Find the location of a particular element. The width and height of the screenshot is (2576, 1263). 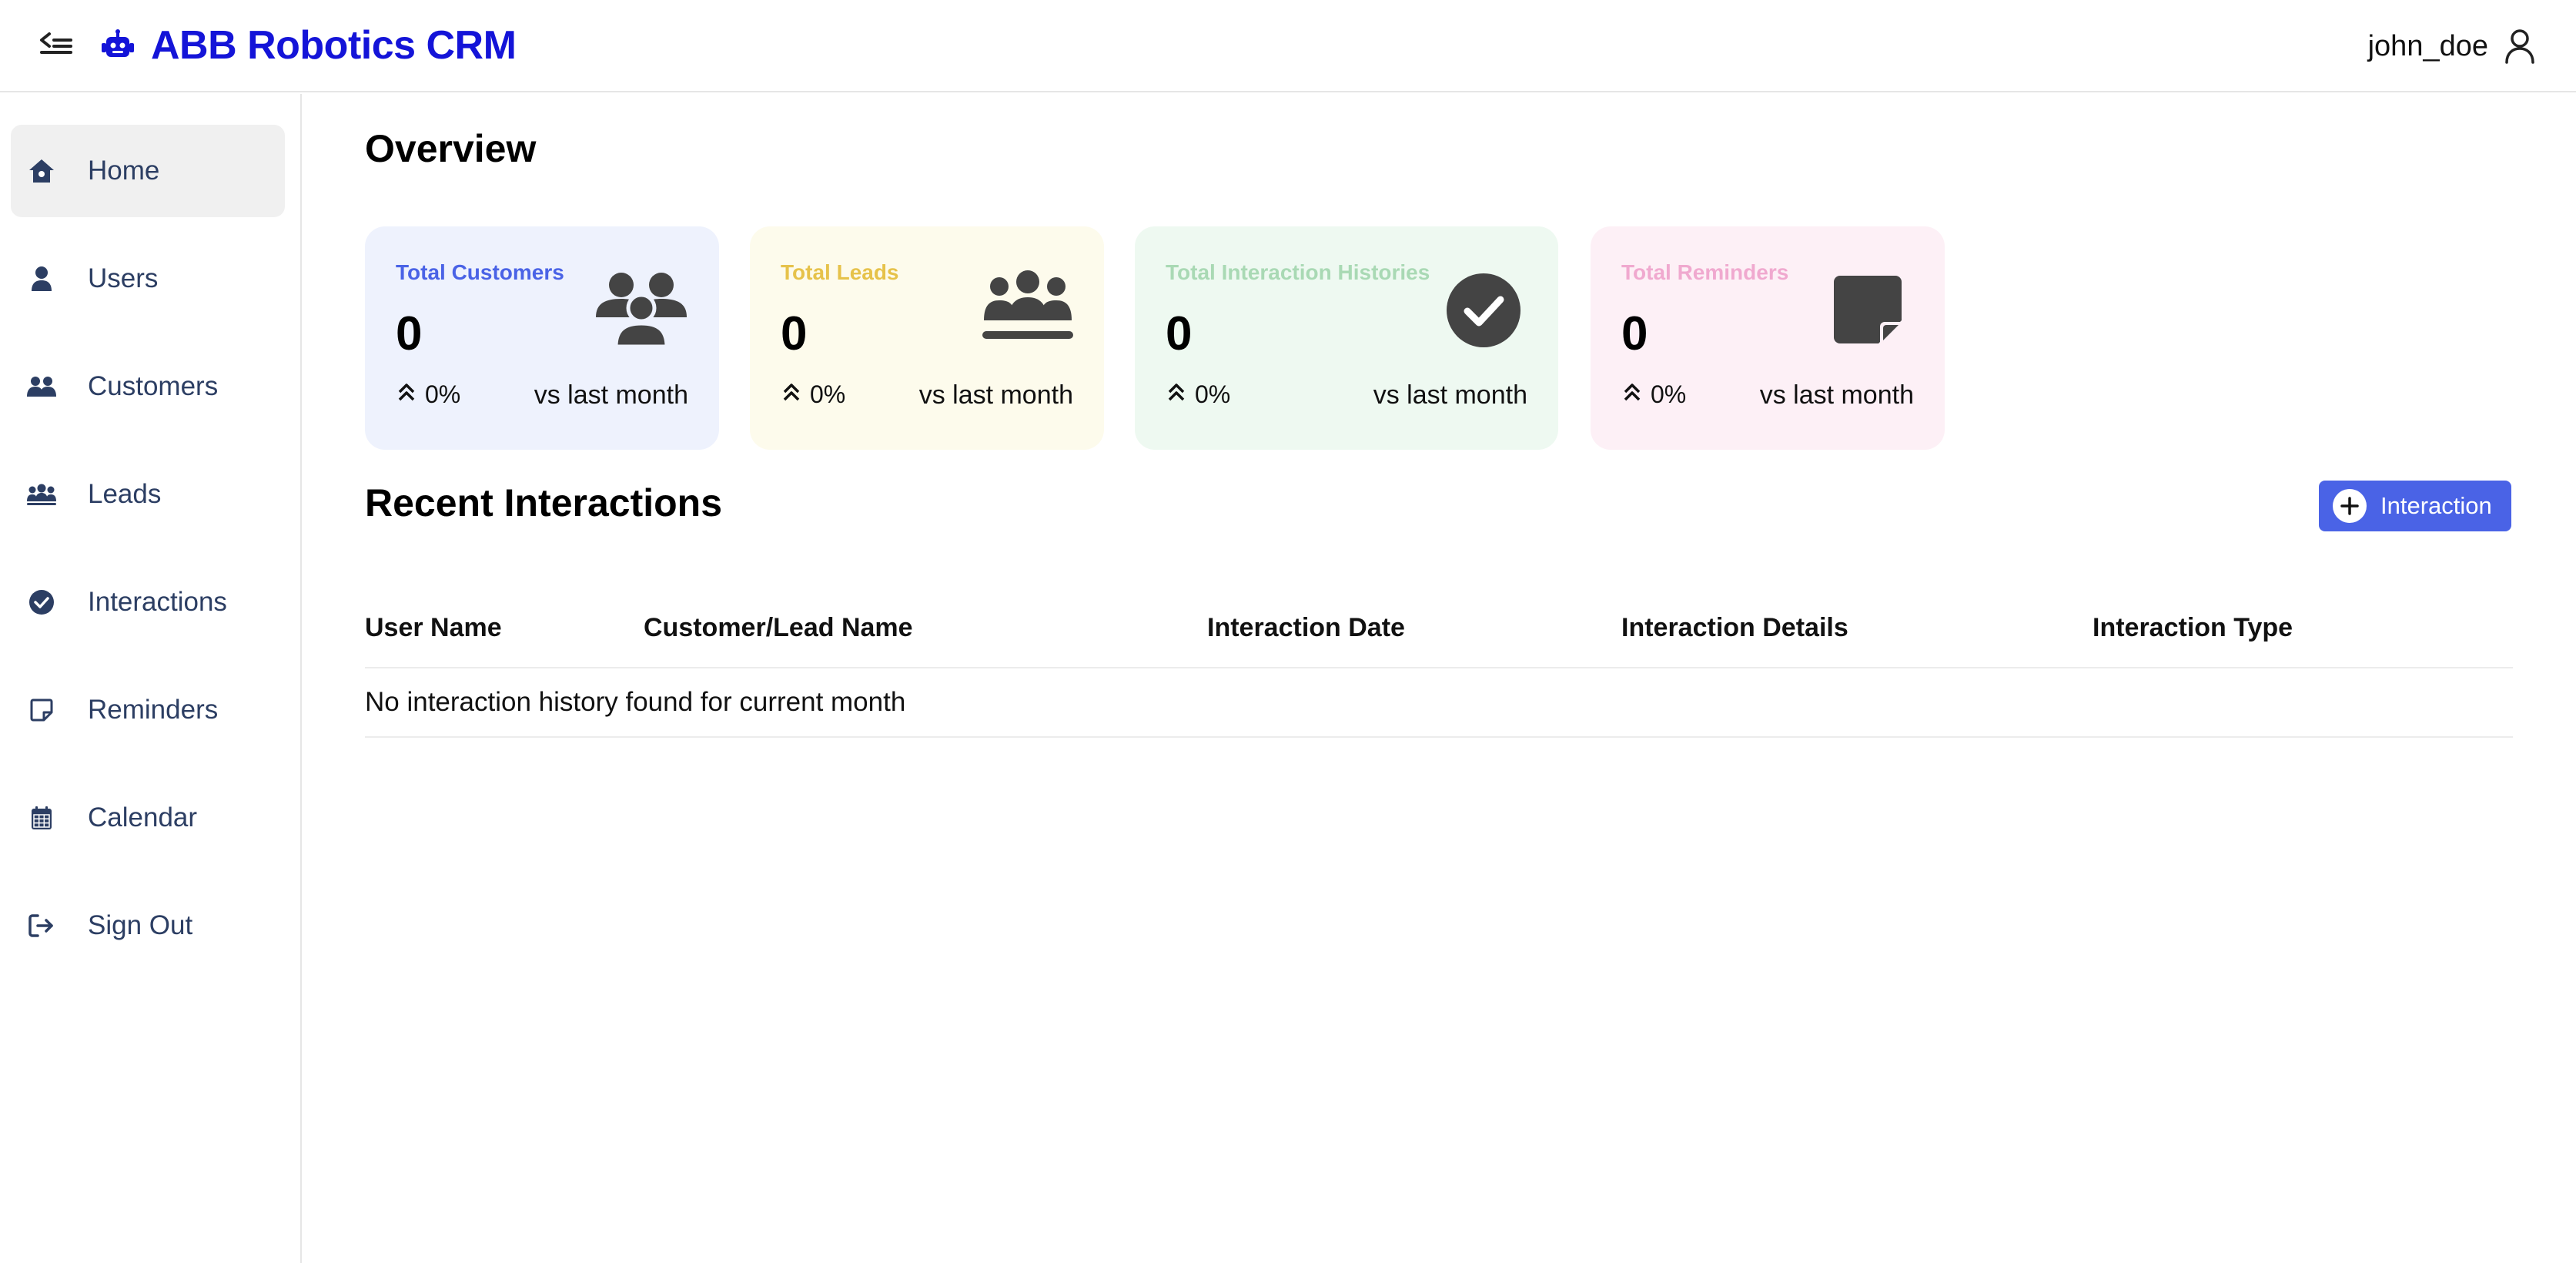

brand-title: ABB Robotics CRM is located at coordinates (334, 45).